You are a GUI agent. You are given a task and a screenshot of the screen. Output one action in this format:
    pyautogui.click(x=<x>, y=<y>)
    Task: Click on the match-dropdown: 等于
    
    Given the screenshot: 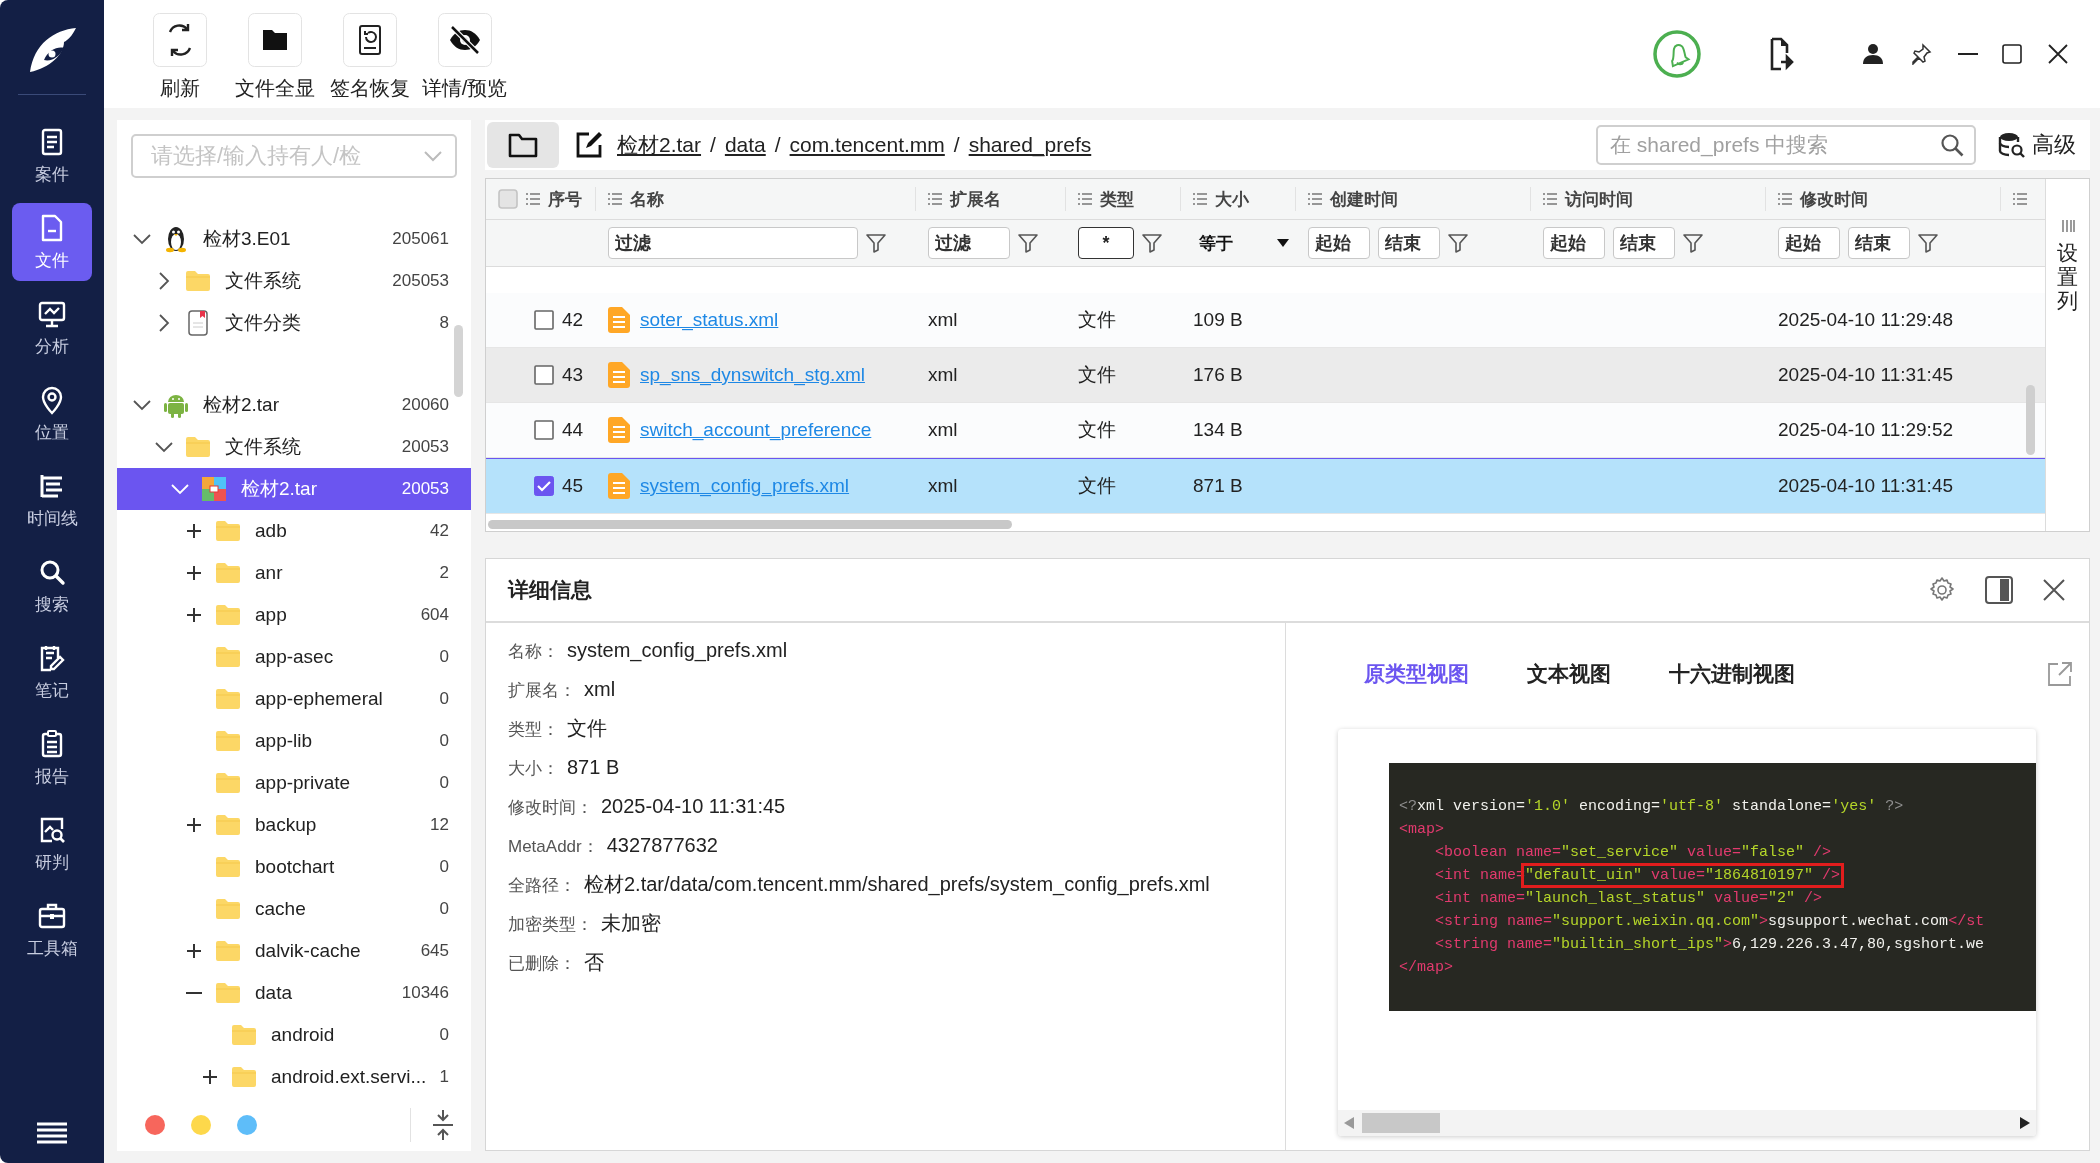 What is the action you would take?
    pyautogui.click(x=1243, y=243)
    